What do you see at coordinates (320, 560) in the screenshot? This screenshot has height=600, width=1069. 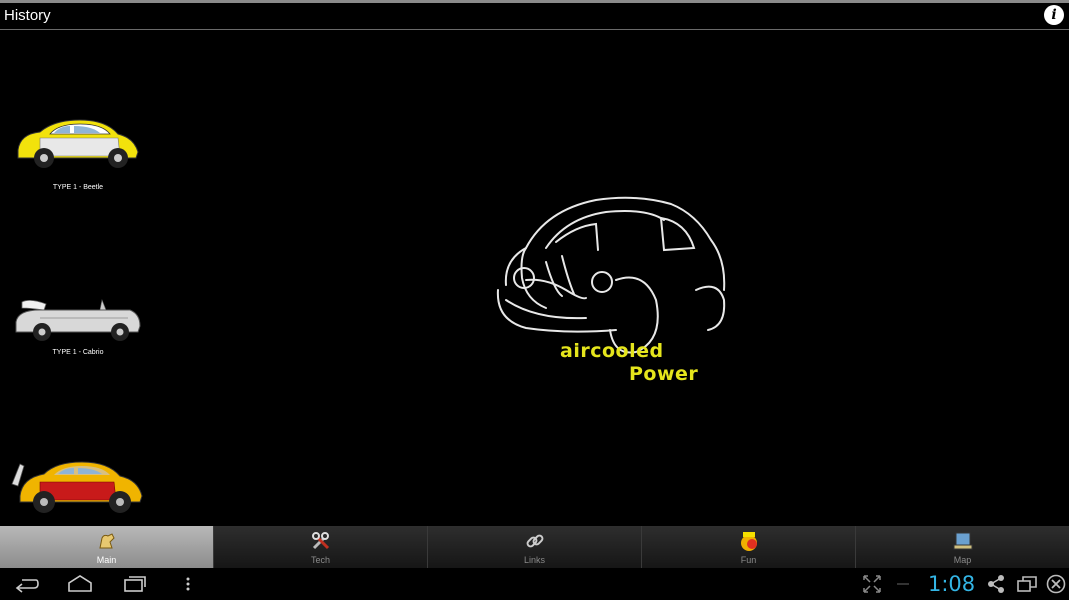 I see `tab-label-tech: Tech` at bounding box center [320, 560].